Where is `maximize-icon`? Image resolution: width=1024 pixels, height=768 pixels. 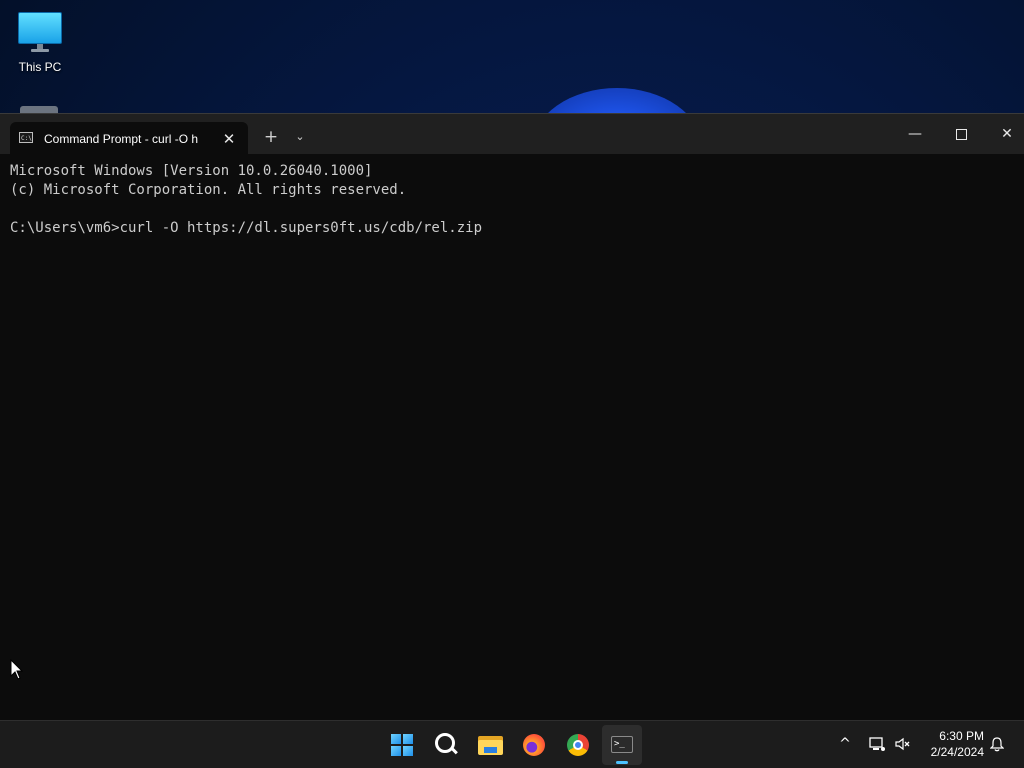 maximize-icon is located at coordinates (961, 134).